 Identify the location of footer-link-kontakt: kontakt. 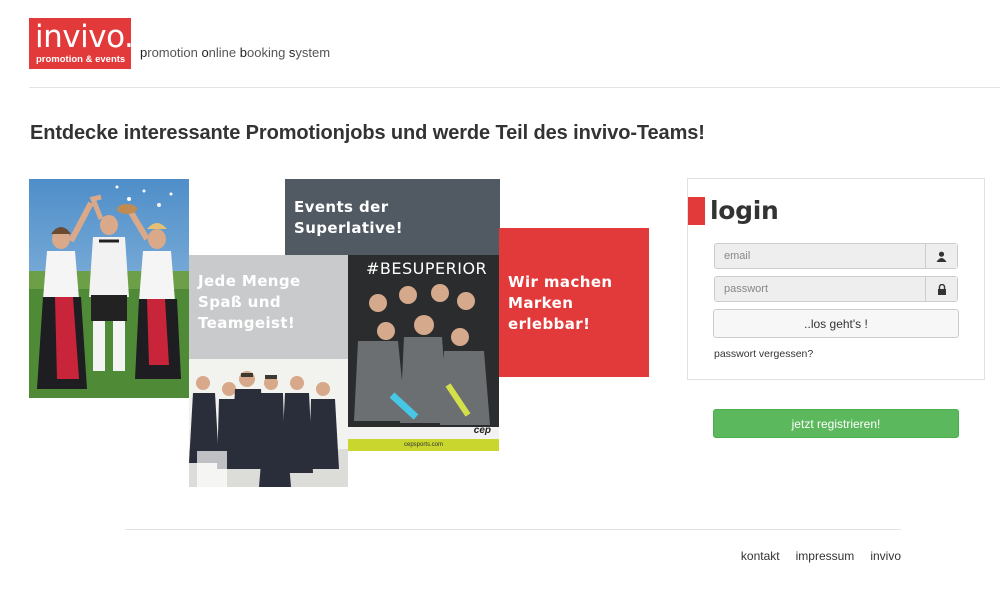
(760, 556).